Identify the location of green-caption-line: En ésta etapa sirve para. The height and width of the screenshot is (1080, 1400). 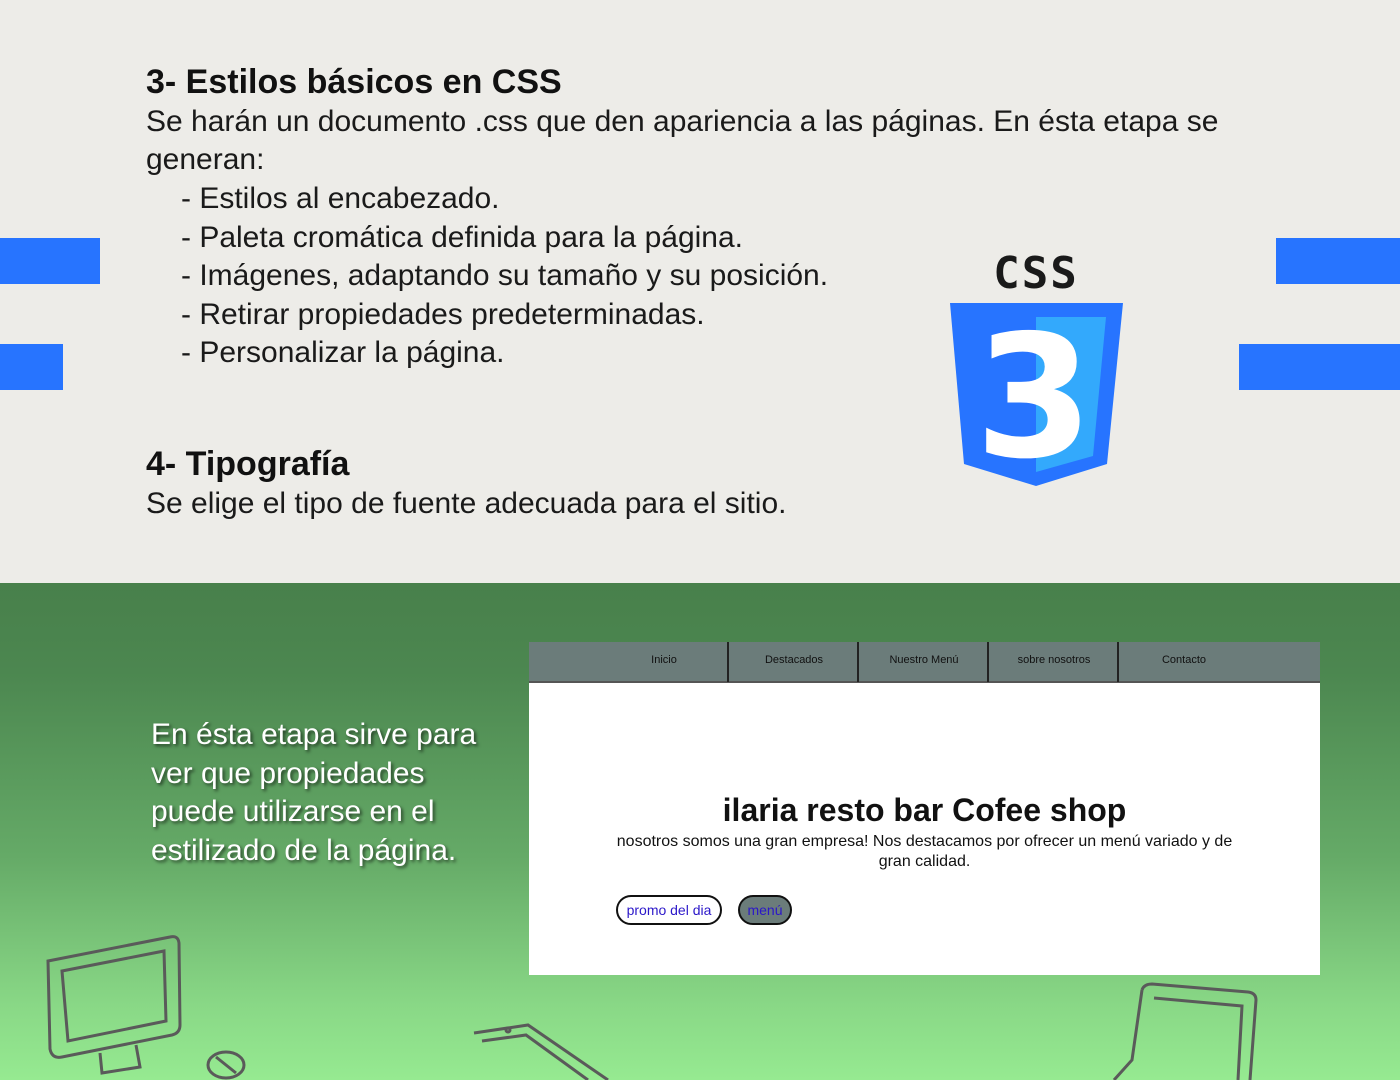
(314, 734).